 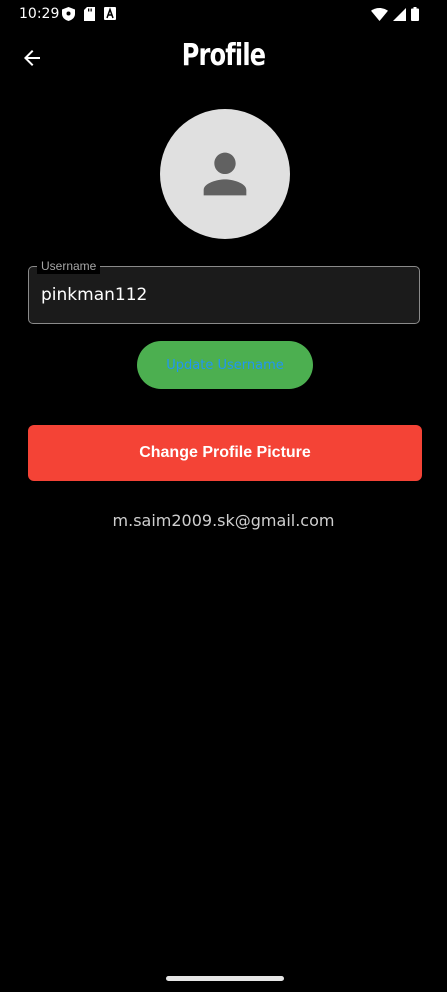 I want to click on status-icons-left, so click(x=89, y=14).